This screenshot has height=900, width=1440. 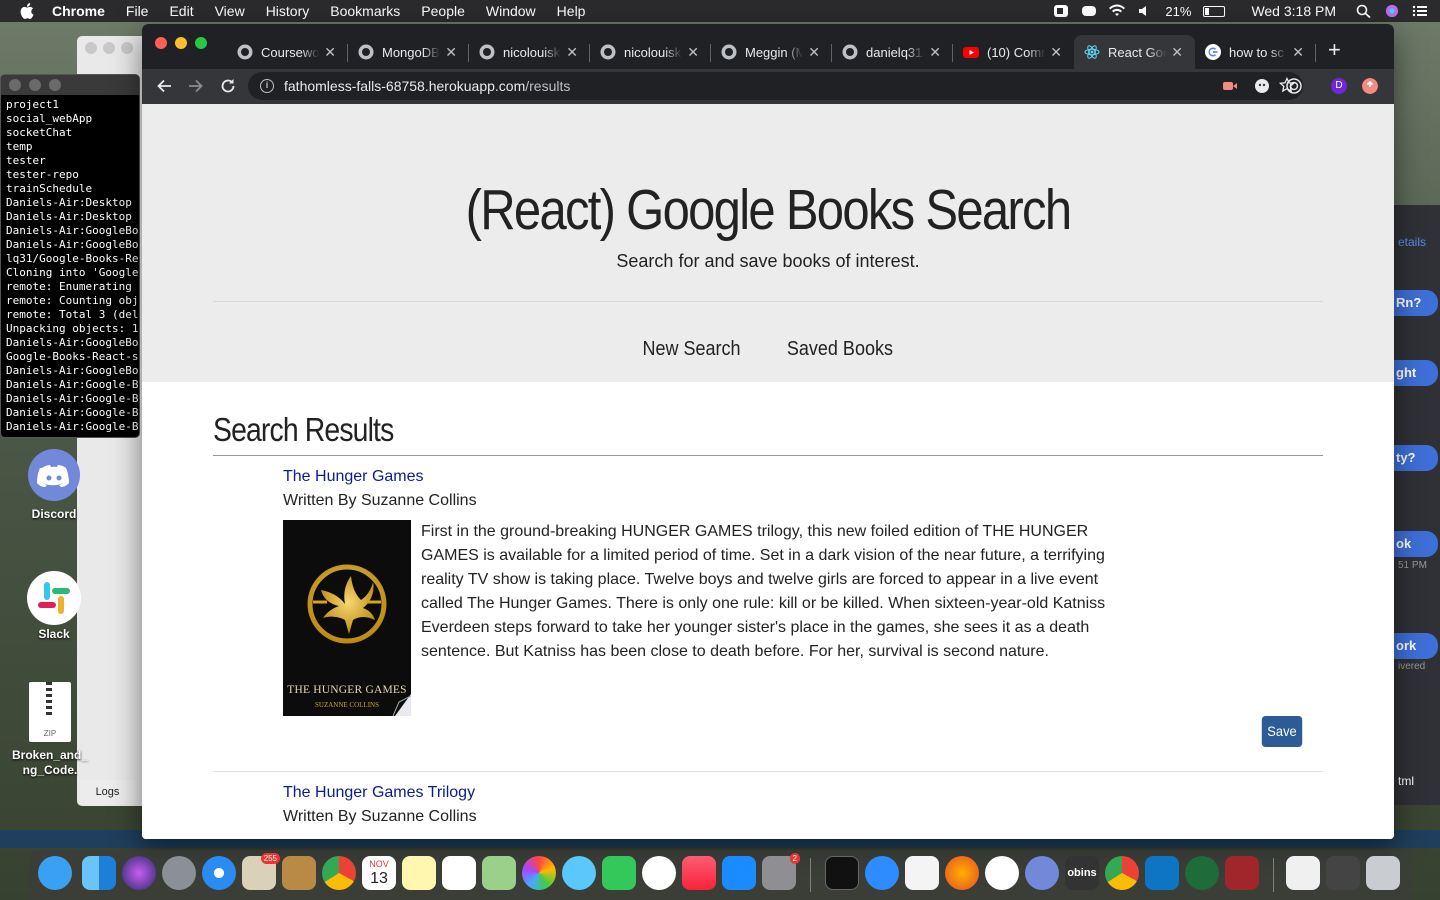 What do you see at coordinates (1082, 873) in the screenshot?
I see `obins-icon: obins` at bounding box center [1082, 873].